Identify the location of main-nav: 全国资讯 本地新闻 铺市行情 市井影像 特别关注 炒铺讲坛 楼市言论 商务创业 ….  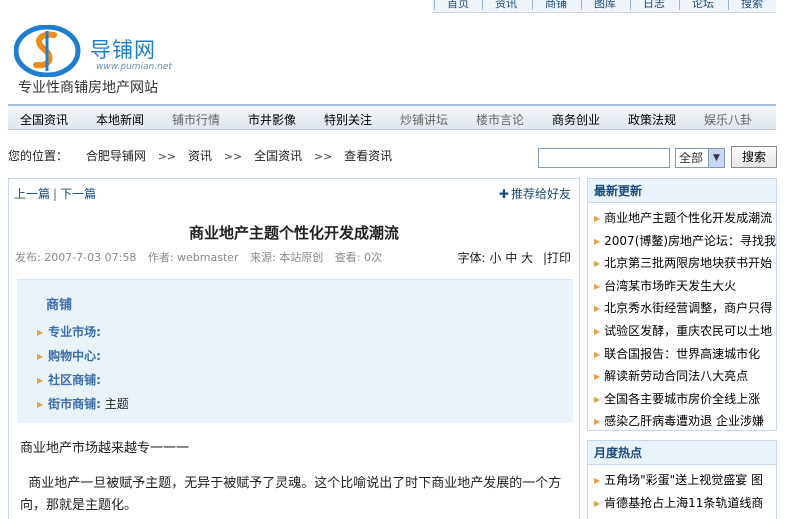
(392, 117).